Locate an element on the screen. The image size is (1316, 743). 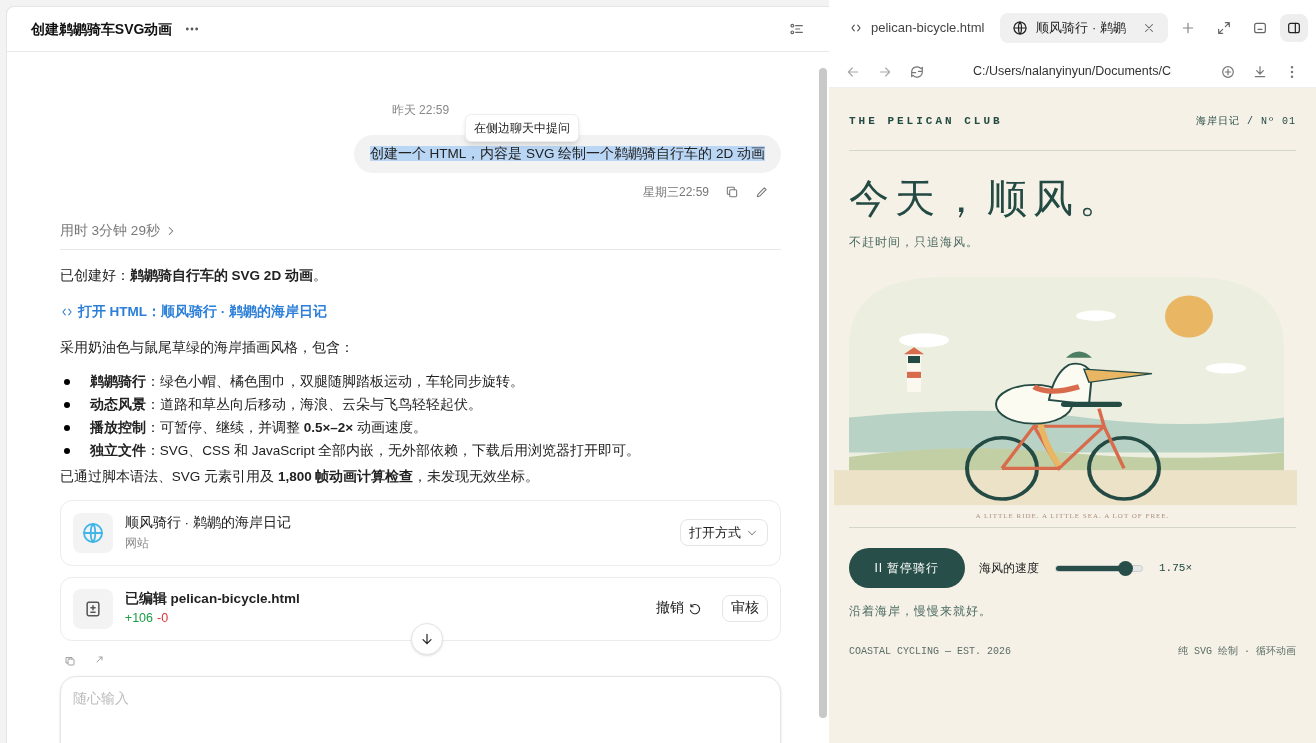
scrollbar-thumb is located at coordinates (823, 393).